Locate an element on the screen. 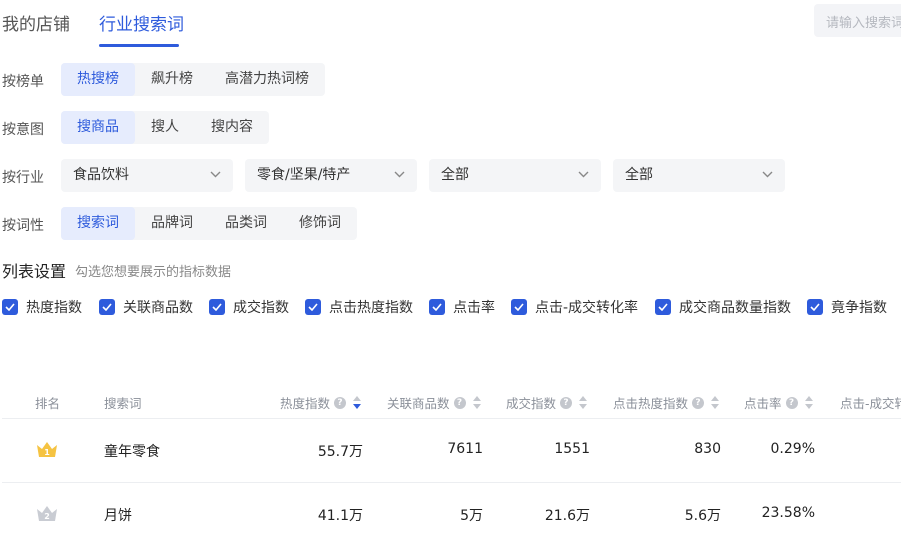 Image resolution: width=901 pixels, height=539 pixels. metric-checkbox-label: 成交商品数量指数 is located at coordinates (735, 308).